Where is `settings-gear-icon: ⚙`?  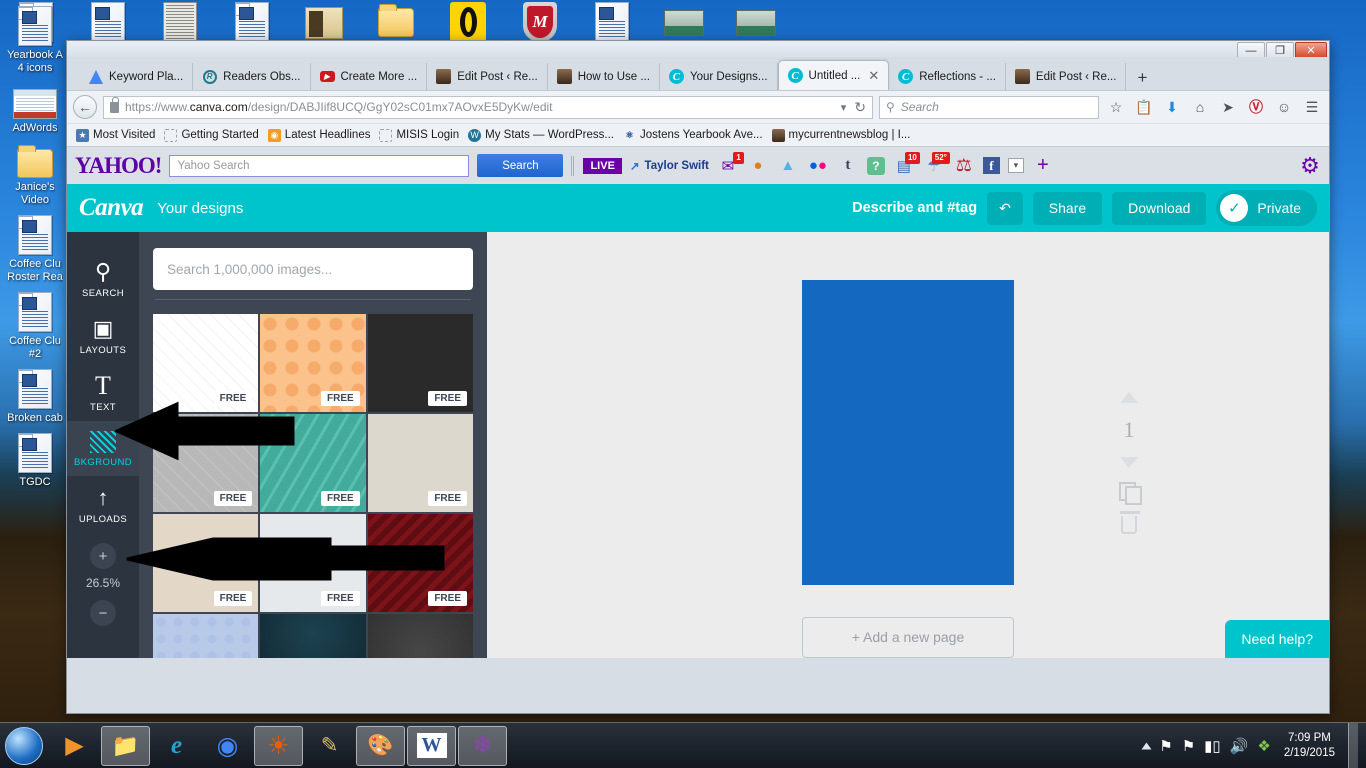
settings-gear-icon: ⚙ is located at coordinates (1310, 165).